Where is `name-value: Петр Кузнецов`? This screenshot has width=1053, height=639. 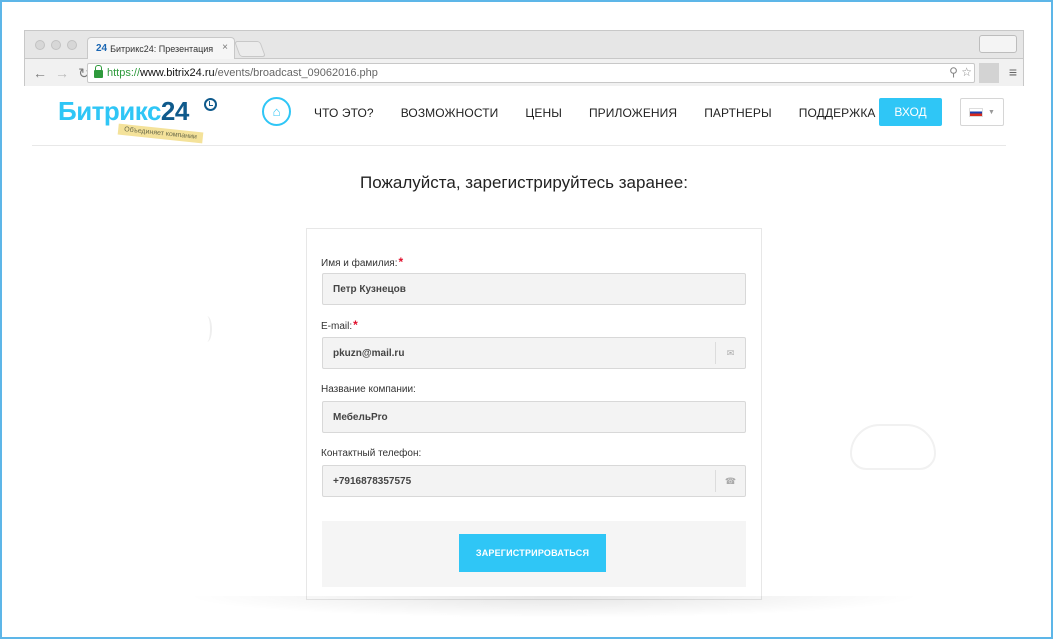
name-value: Петр Кузнецов is located at coordinates (369, 289).